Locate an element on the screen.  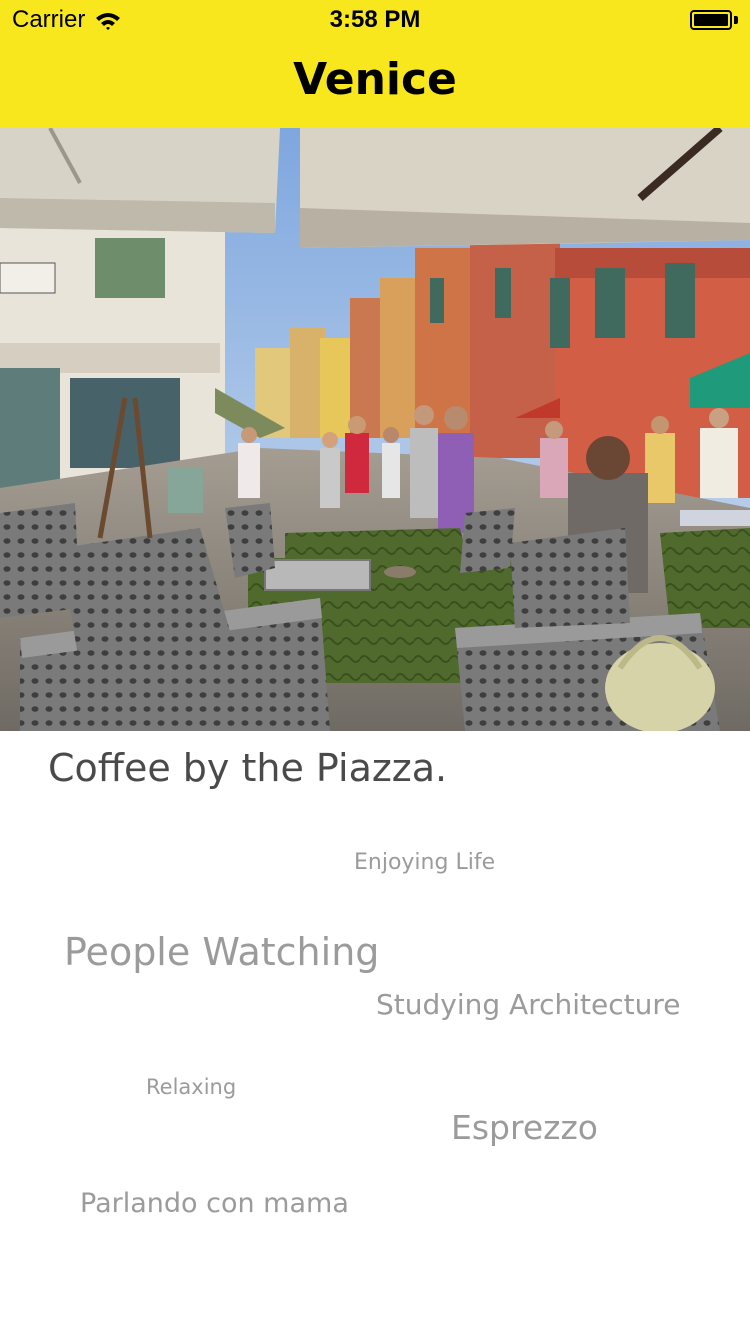
battery-icon is located at coordinates (714, 21).